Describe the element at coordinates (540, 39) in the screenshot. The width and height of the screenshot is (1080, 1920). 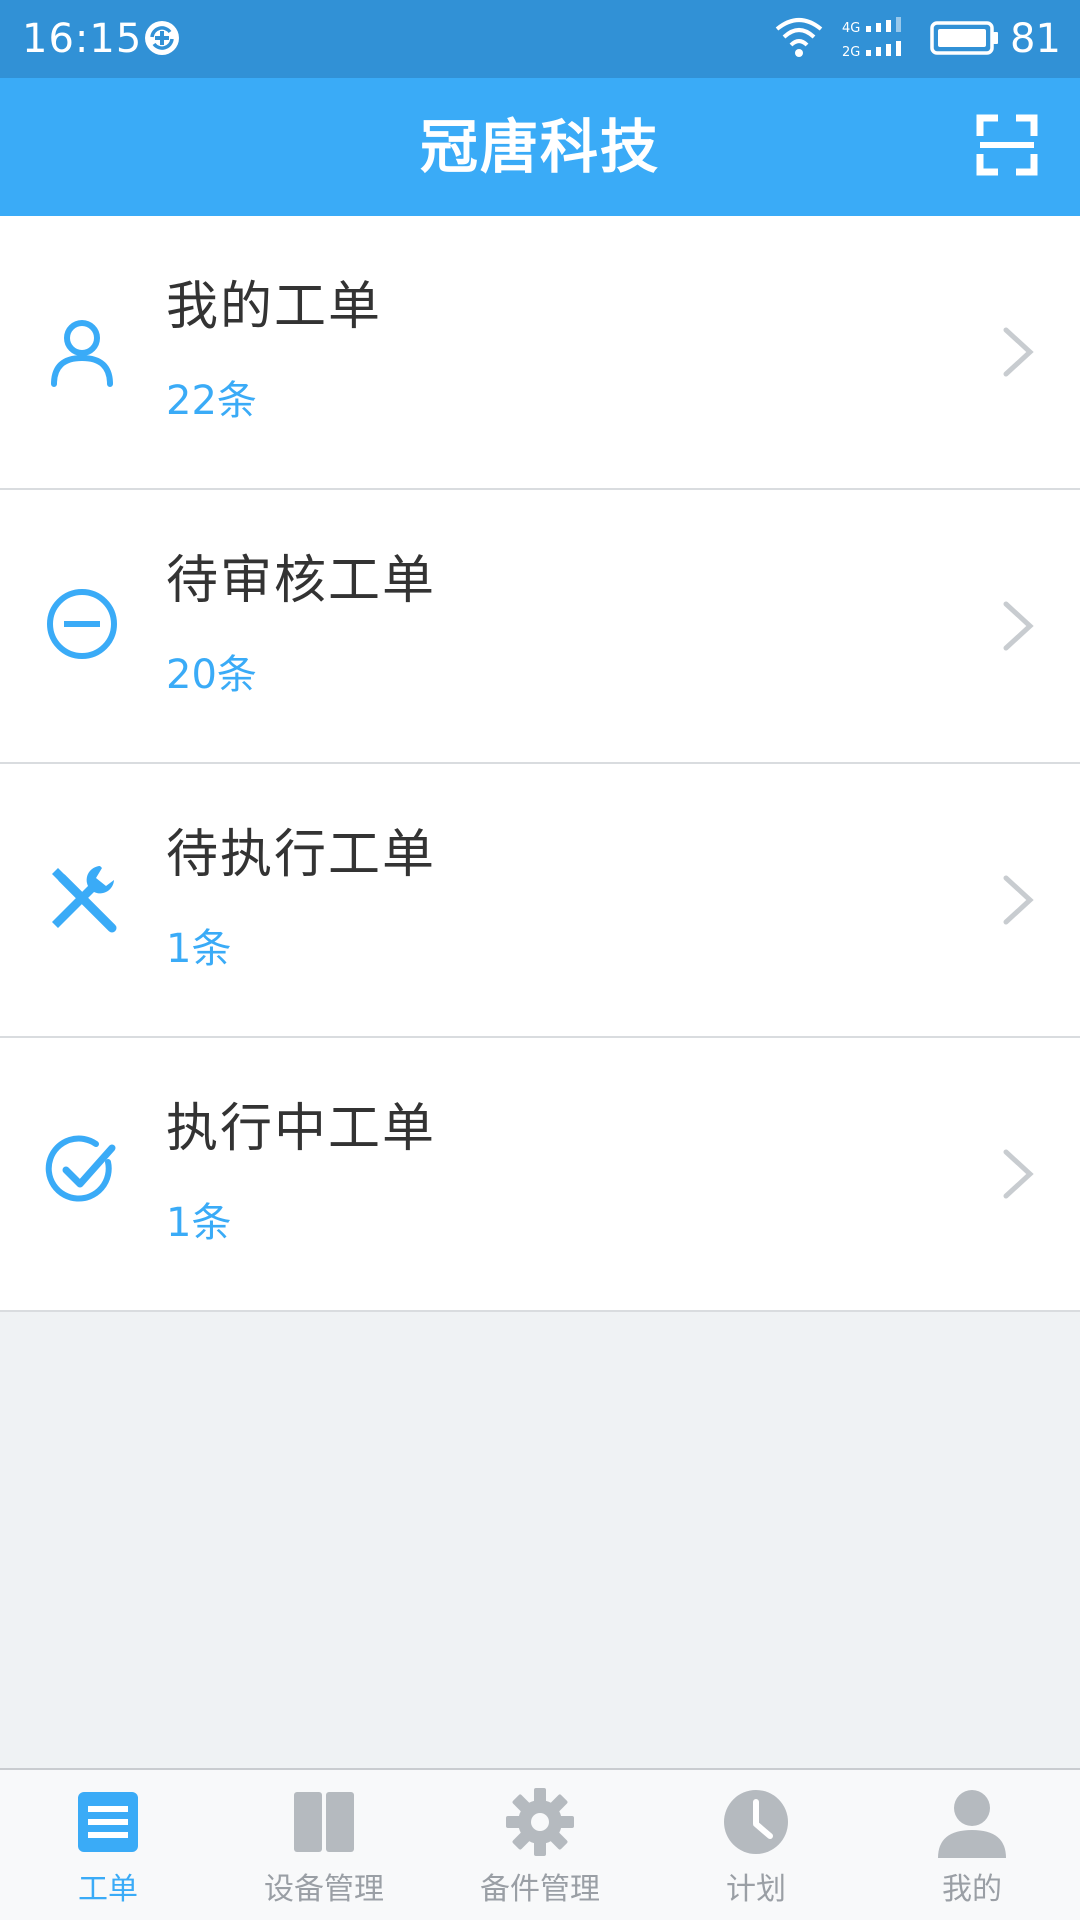
I see `status-bar: 16:15 4G 2G 81` at that location.